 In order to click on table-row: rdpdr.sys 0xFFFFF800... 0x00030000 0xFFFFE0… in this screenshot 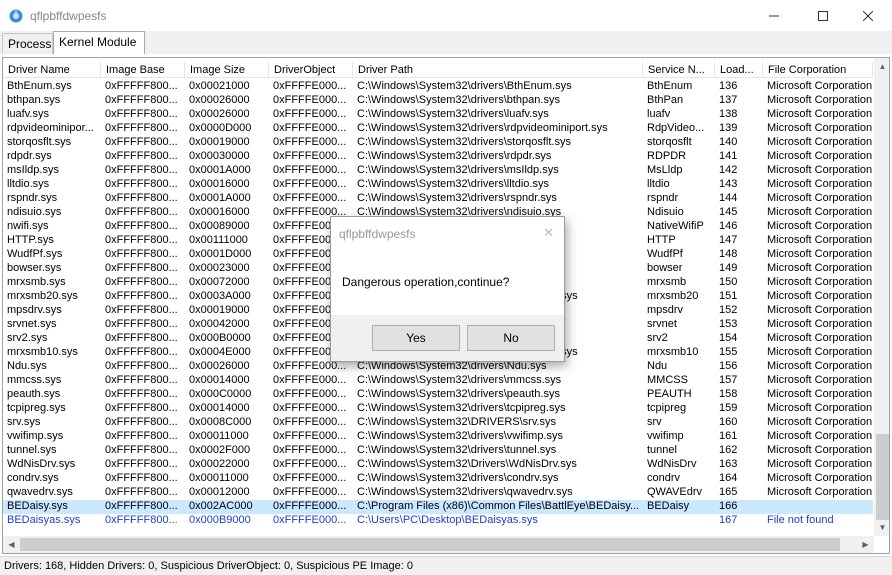, I will do `click(438, 157)`.